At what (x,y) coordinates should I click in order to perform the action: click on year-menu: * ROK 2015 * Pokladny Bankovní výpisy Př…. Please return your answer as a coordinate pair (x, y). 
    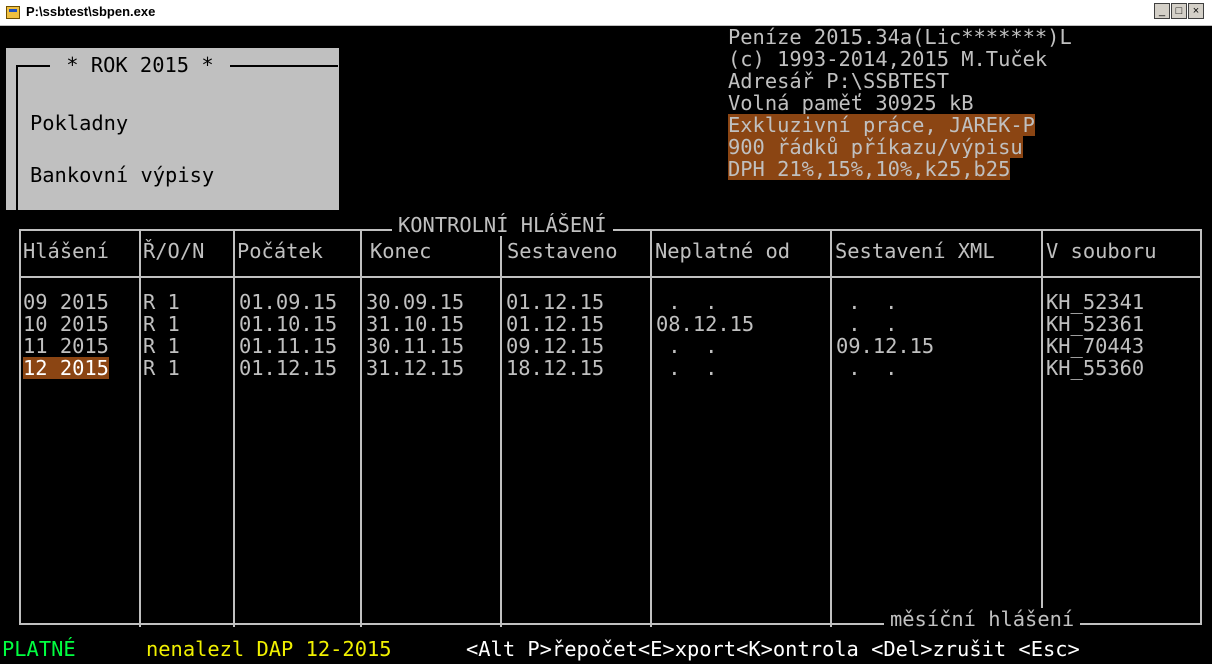
    Looking at the image, I should click on (172, 141).